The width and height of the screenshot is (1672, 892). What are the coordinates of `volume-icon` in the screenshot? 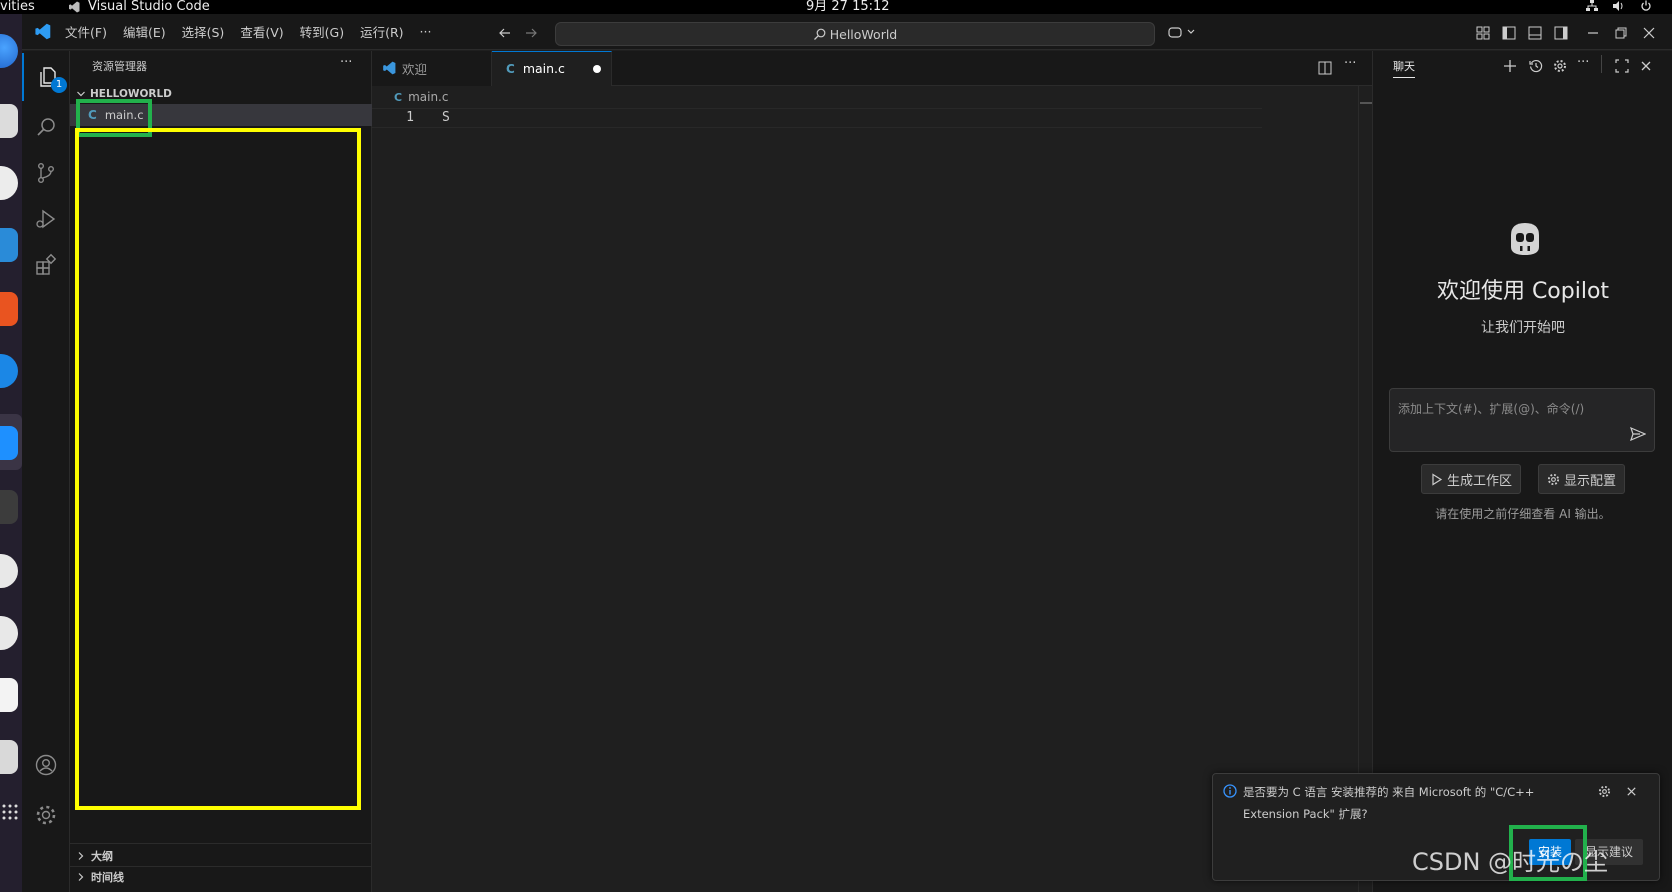 It's located at (1619, 7).